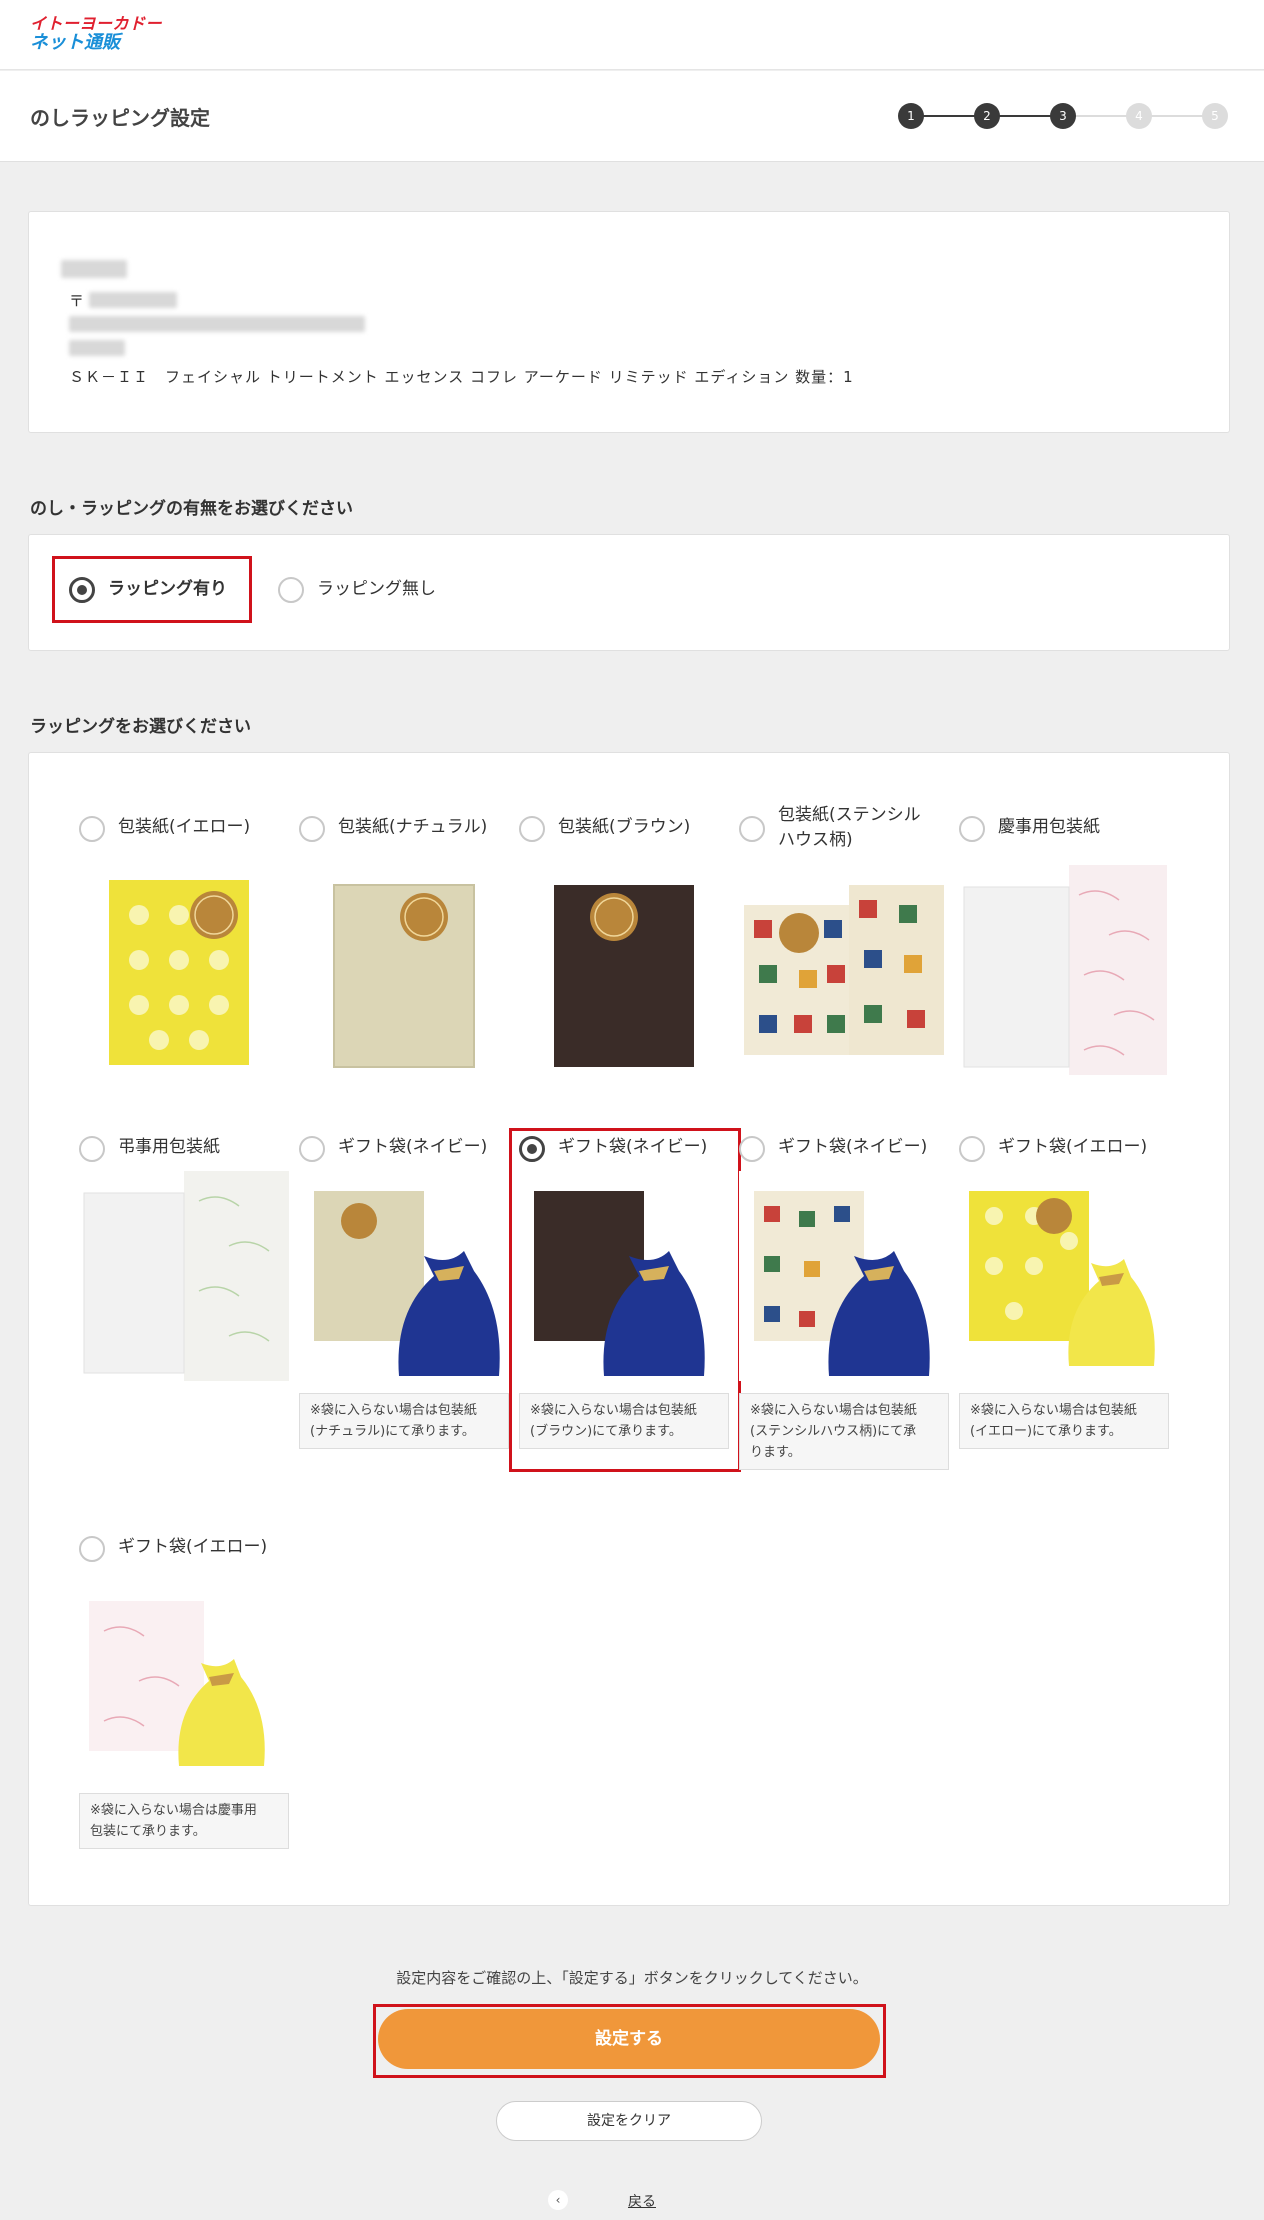  Describe the element at coordinates (1215, 116) in the screenshot. I see `step-5: 5` at that location.